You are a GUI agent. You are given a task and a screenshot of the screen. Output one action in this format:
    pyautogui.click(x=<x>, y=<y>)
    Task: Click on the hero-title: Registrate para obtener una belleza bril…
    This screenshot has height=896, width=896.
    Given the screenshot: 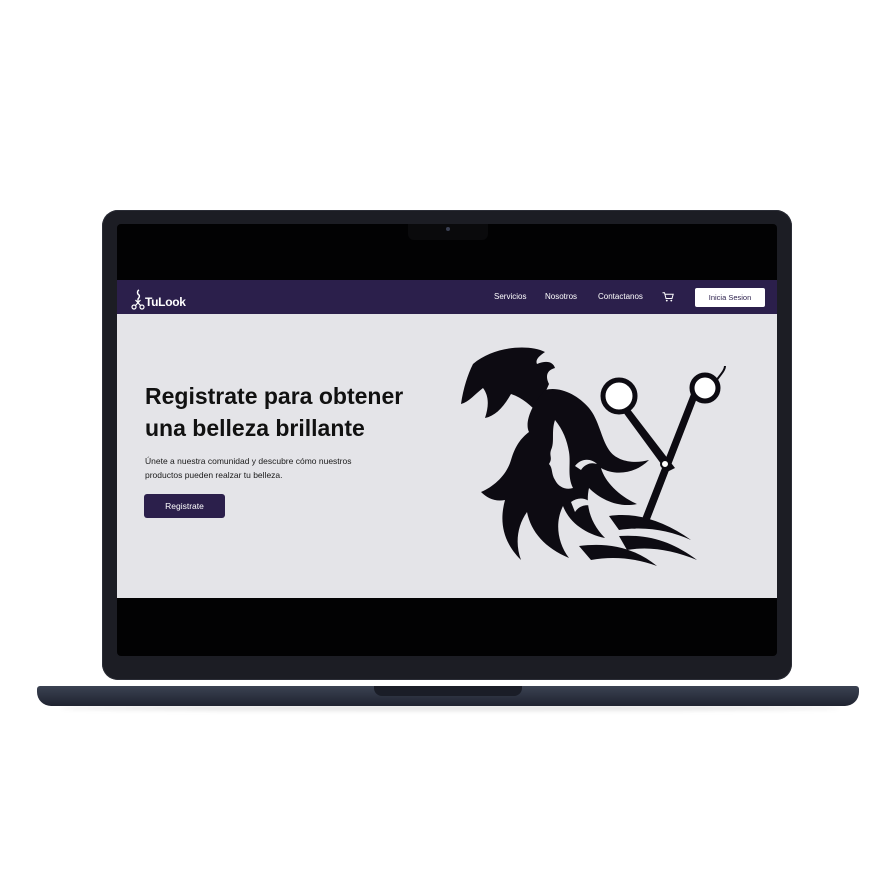 What is the action you would take?
    pyautogui.click(x=295, y=412)
    